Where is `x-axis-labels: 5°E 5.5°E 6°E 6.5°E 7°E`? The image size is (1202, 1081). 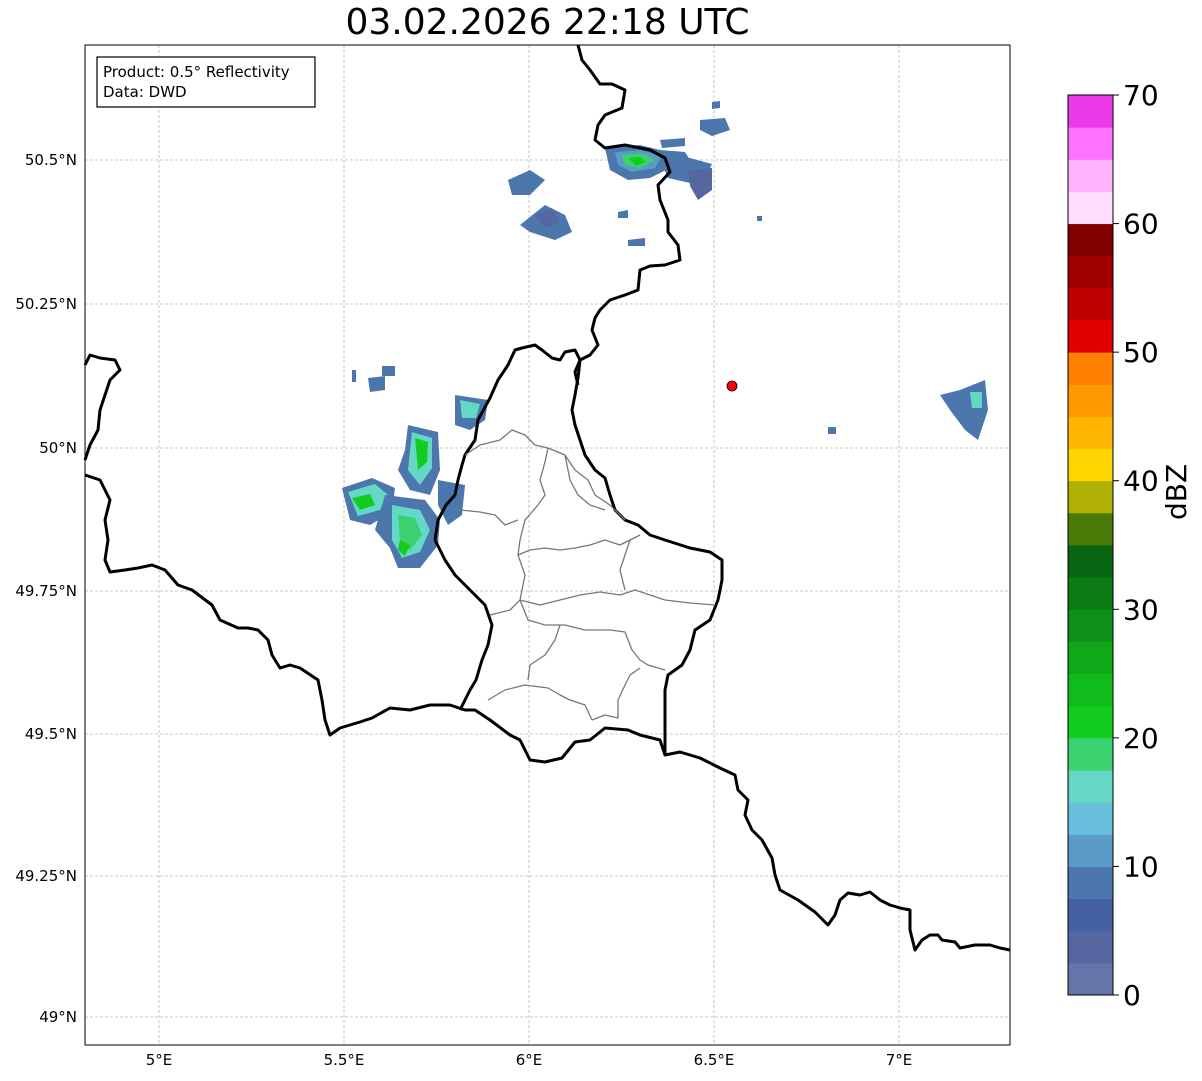
x-axis-labels: 5°E 5.5°E 6°E 6.5°E 7°E is located at coordinates (529, 1060).